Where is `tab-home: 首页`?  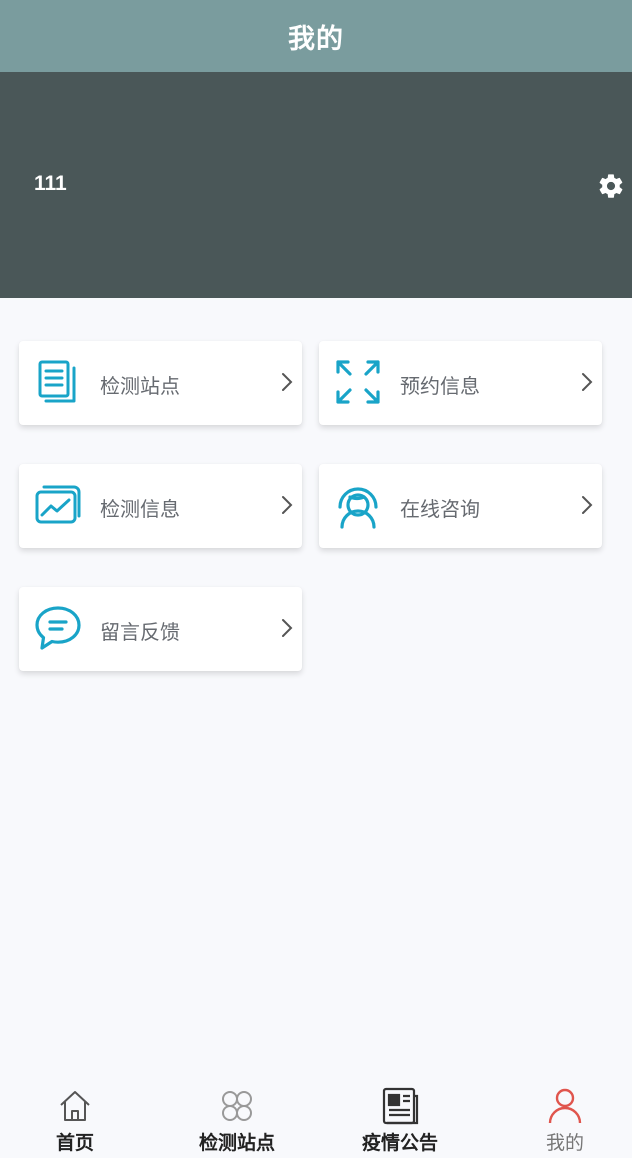 tab-home: 首页 is located at coordinates (75, 1118).